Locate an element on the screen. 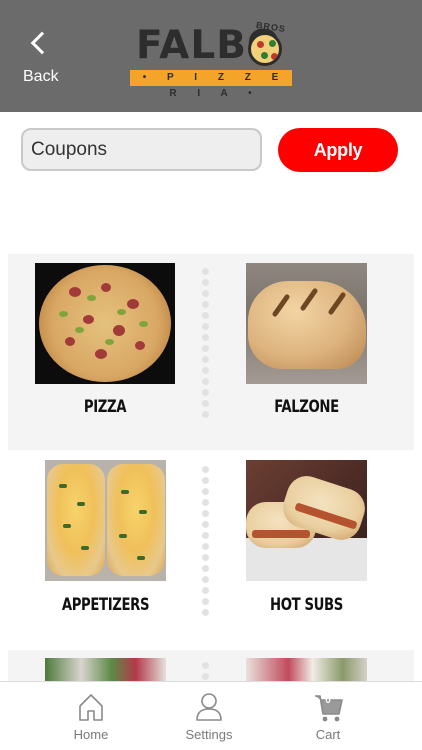  apply-button: Apply is located at coordinates (338, 150).